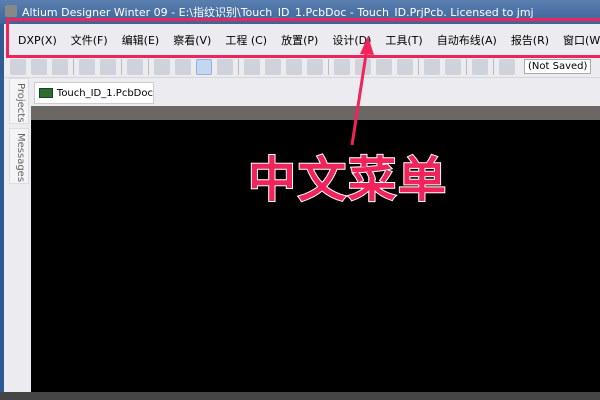  I want to click on annotation-label: 中文菜单, so click(348, 180).